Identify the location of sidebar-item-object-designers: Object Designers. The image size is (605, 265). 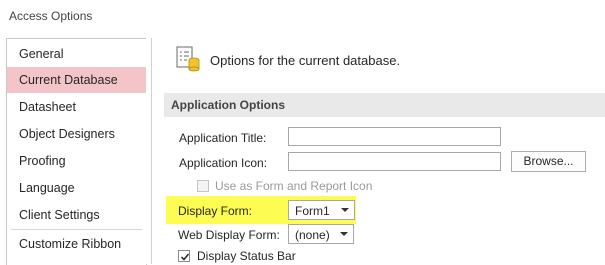
(76, 134).